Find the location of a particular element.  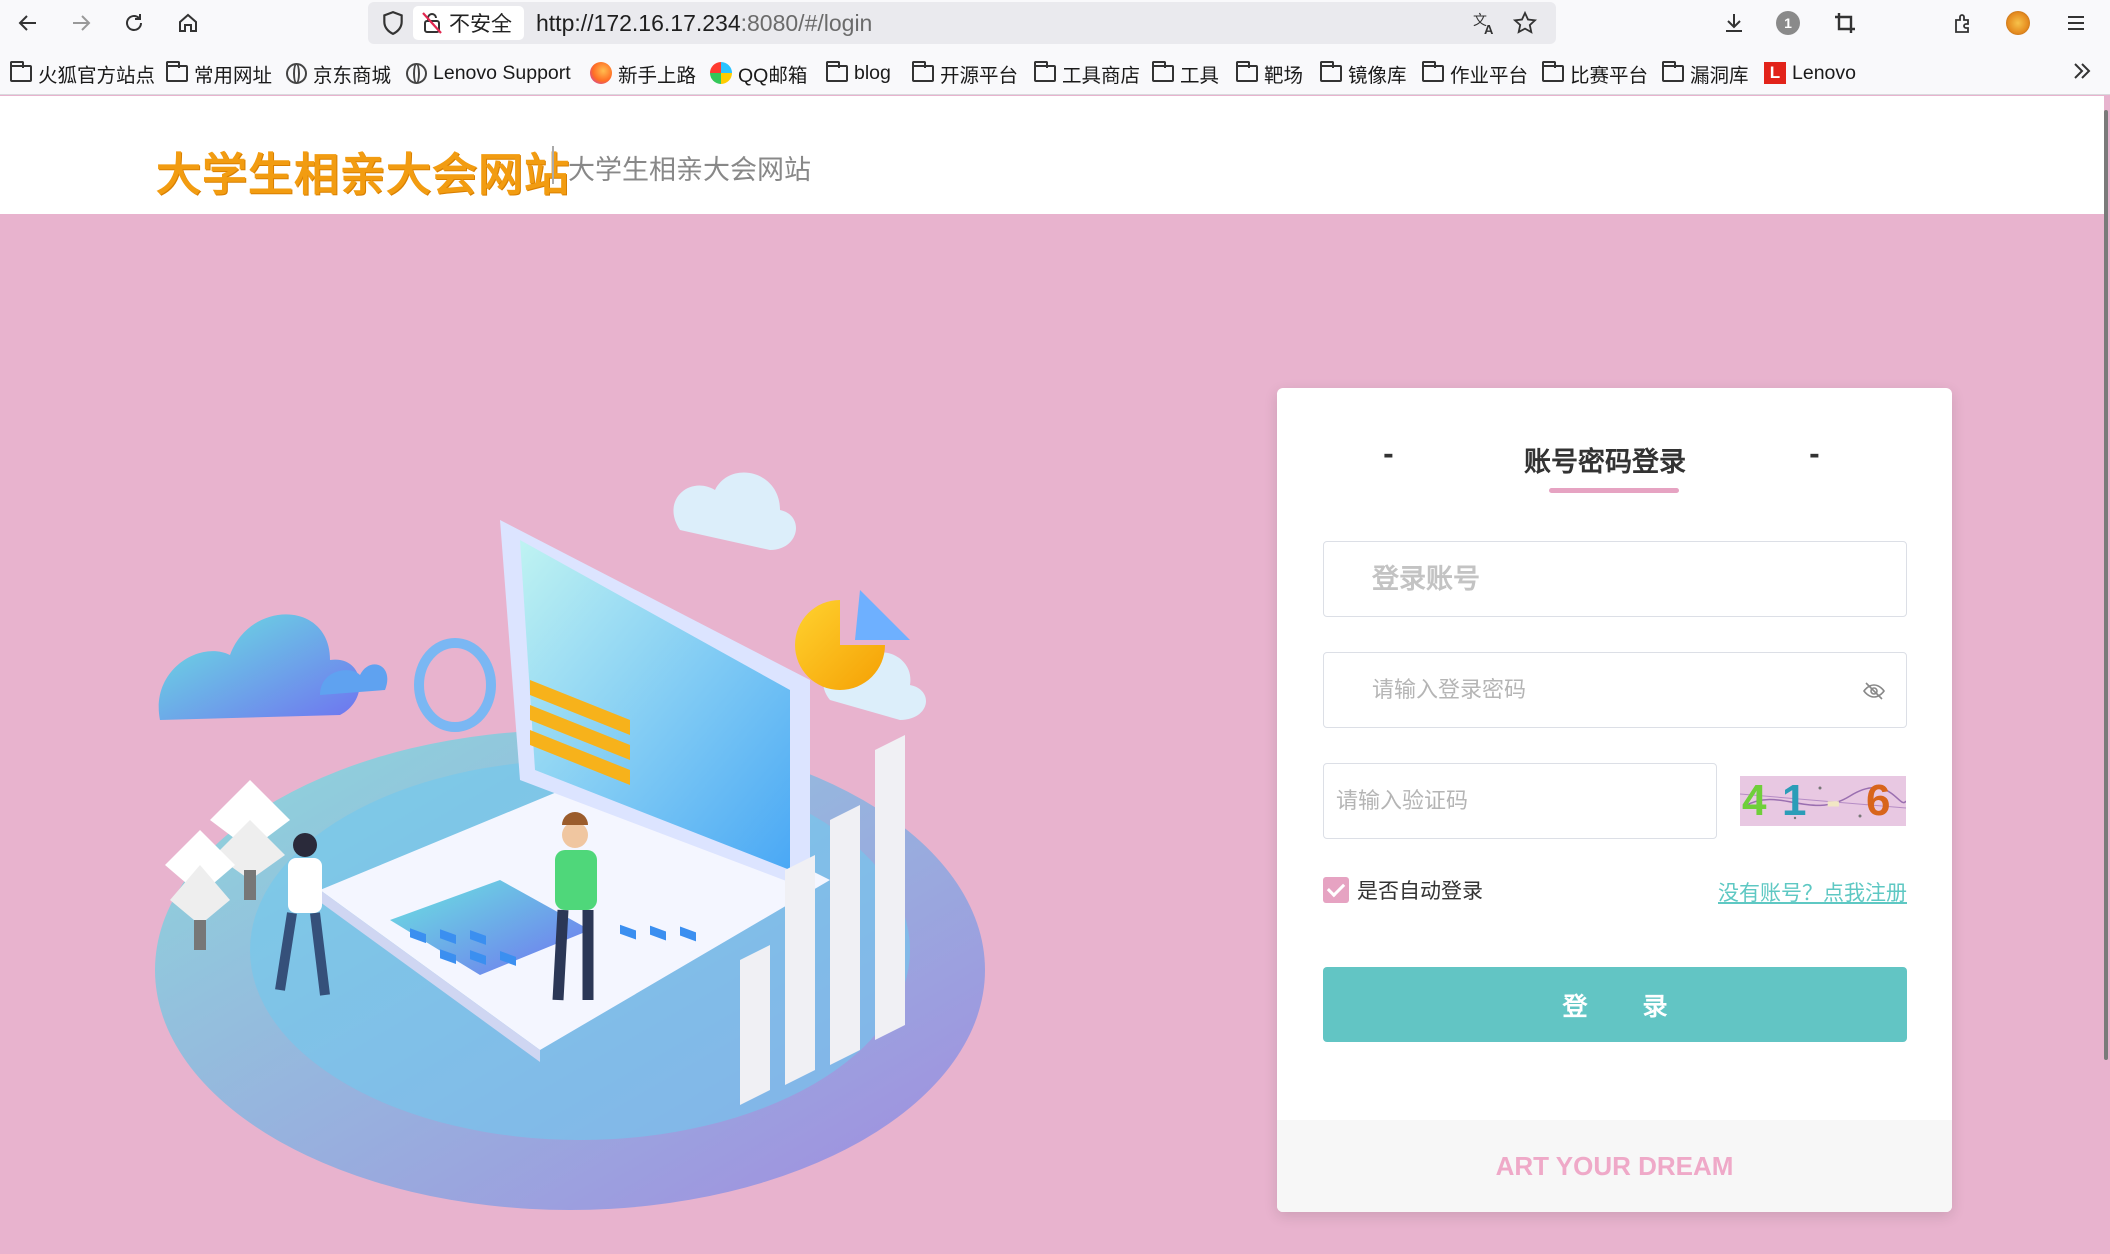

bookmark-label: 开源平台 is located at coordinates (979, 75).